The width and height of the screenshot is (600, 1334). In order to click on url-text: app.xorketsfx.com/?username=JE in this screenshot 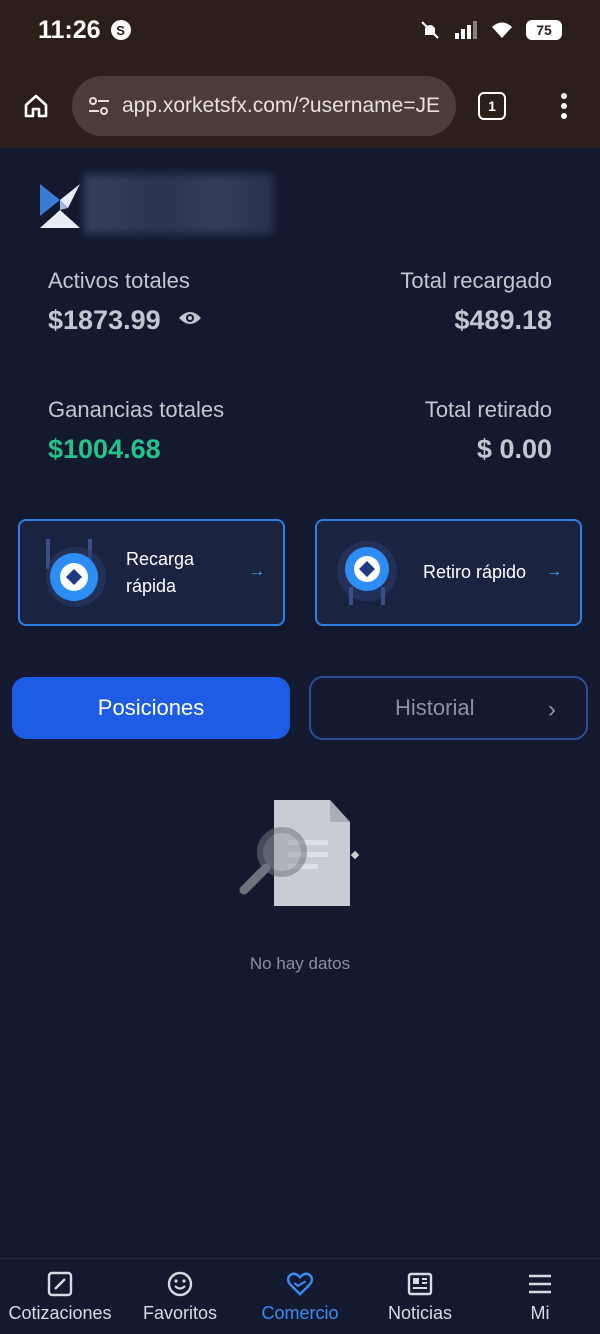, I will do `click(281, 105)`.